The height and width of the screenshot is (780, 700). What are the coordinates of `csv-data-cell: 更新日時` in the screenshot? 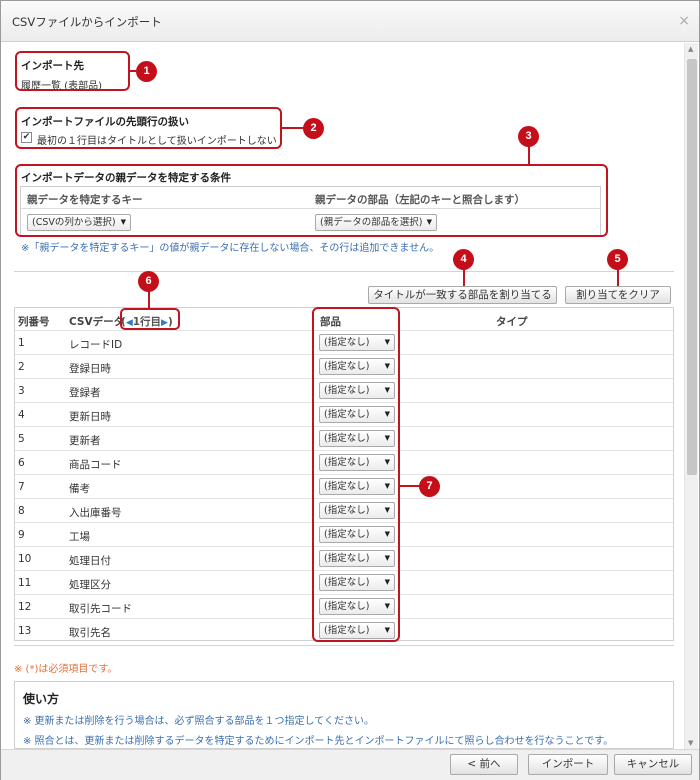 It's located at (90, 417).